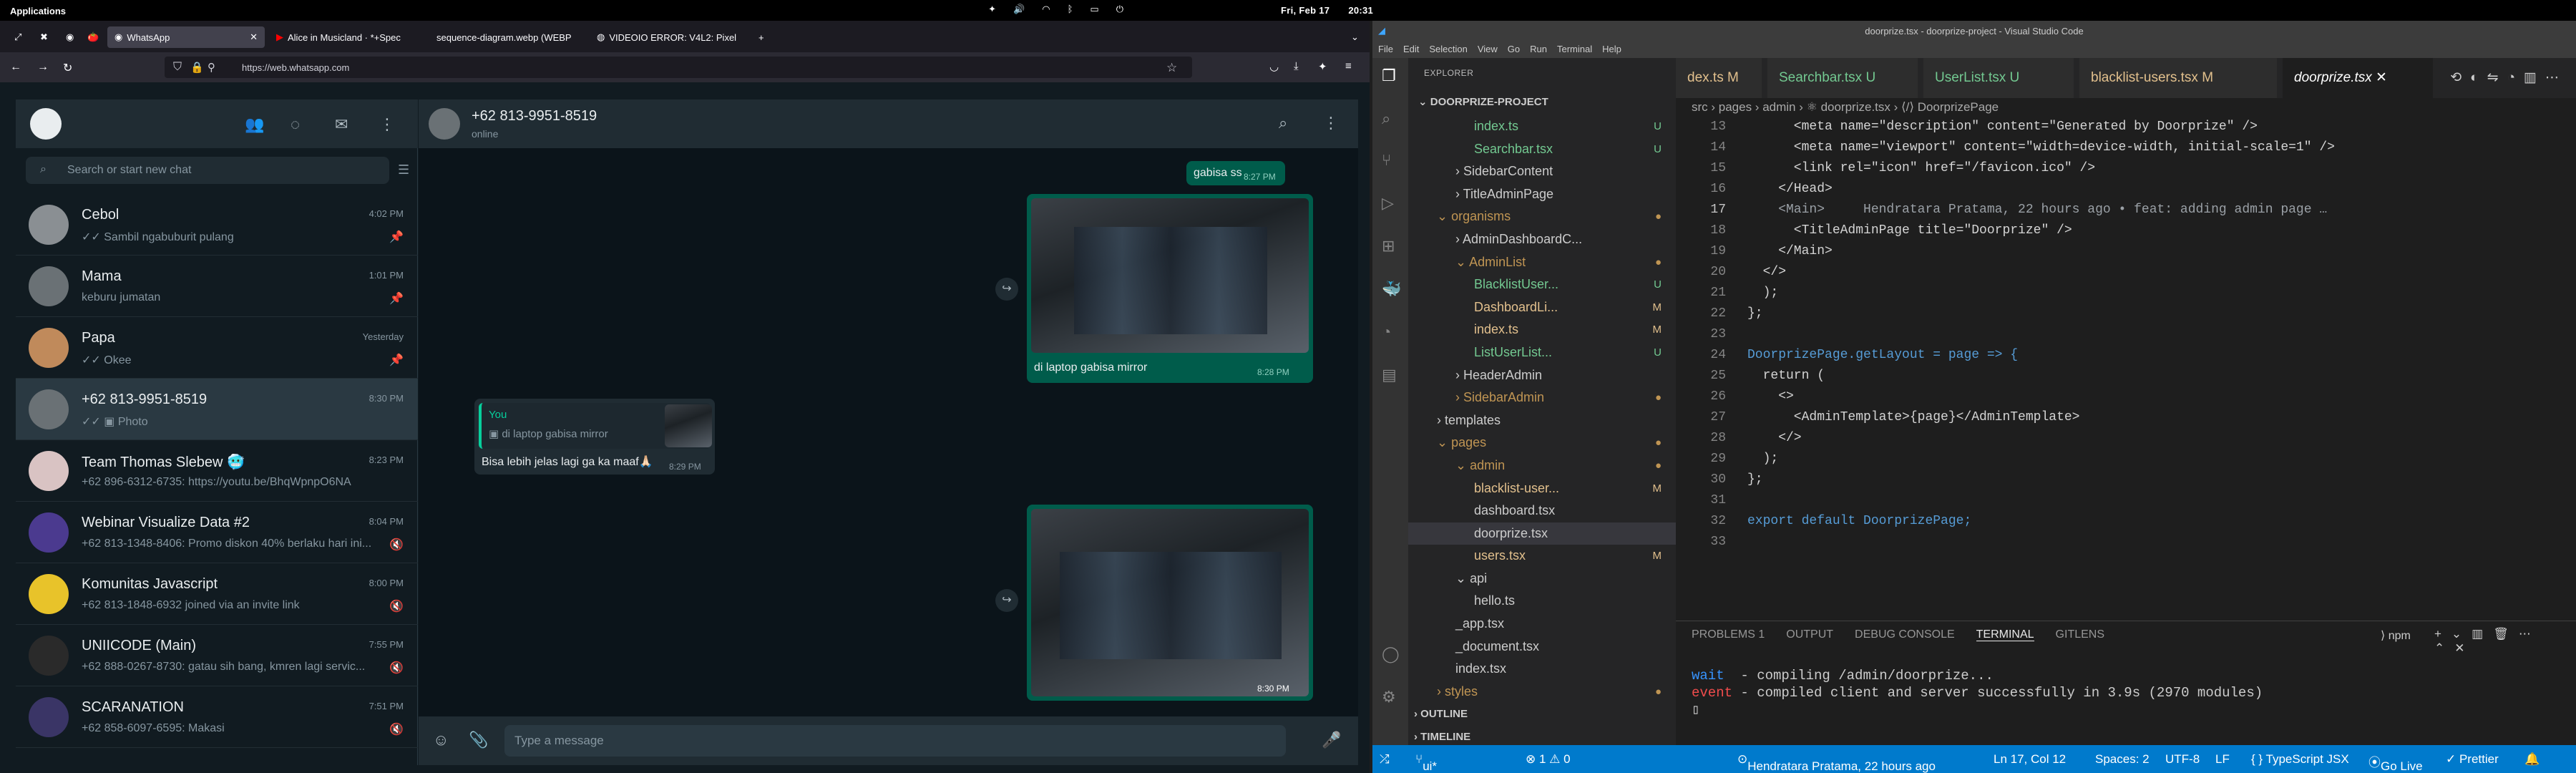 The width and height of the screenshot is (2576, 773). What do you see at coordinates (67, 68) in the screenshot?
I see `reload-icon: ↻` at bounding box center [67, 68].